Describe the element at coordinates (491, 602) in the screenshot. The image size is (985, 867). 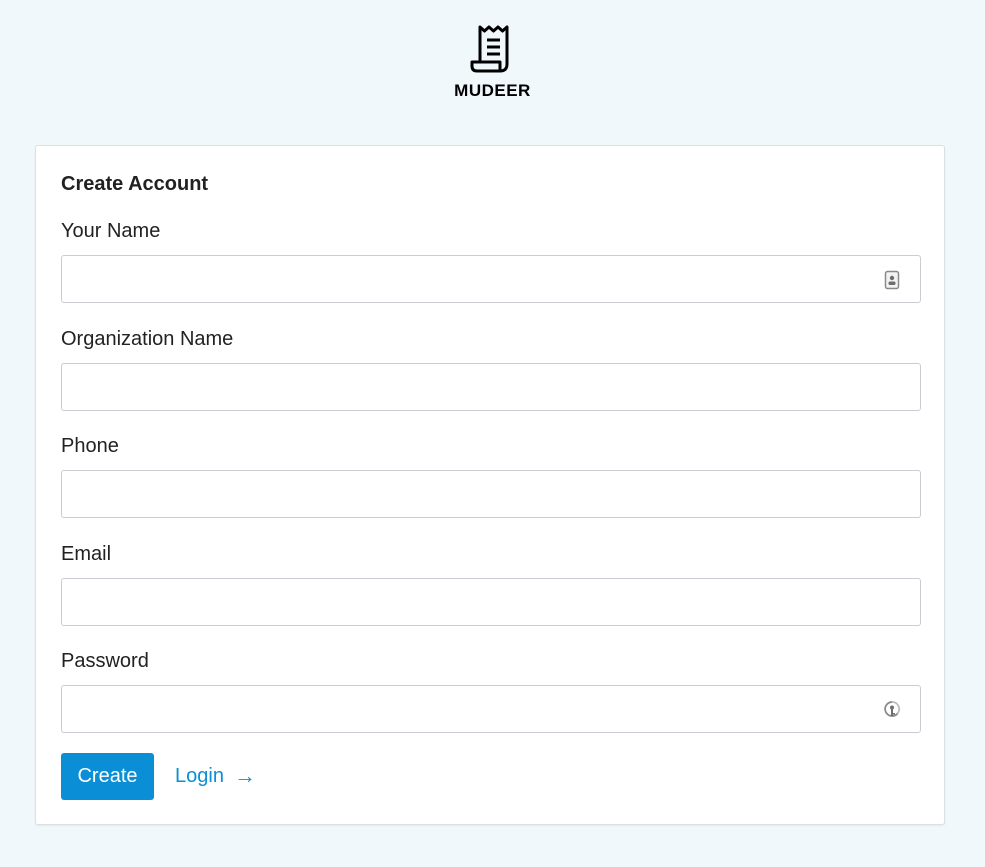
I see `email-input` at that location.